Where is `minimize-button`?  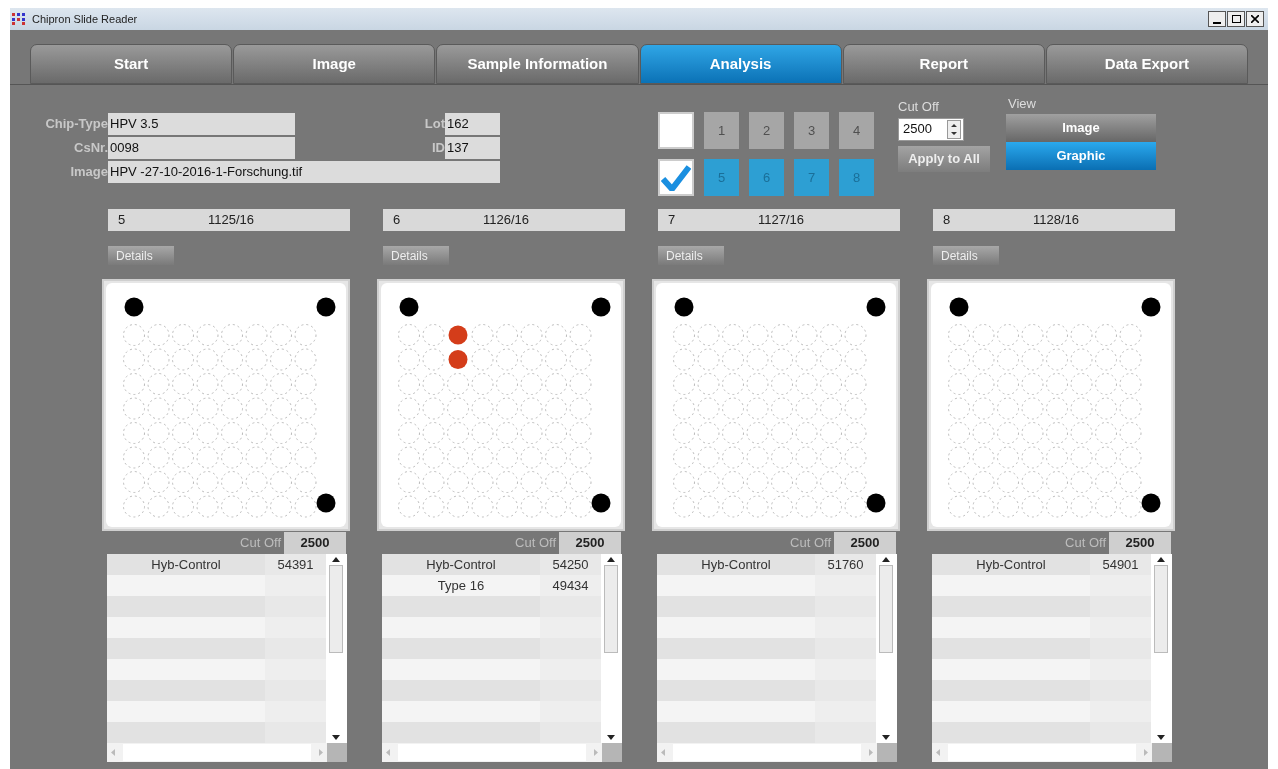 minimize-button is located at coordinates (1217, 19).